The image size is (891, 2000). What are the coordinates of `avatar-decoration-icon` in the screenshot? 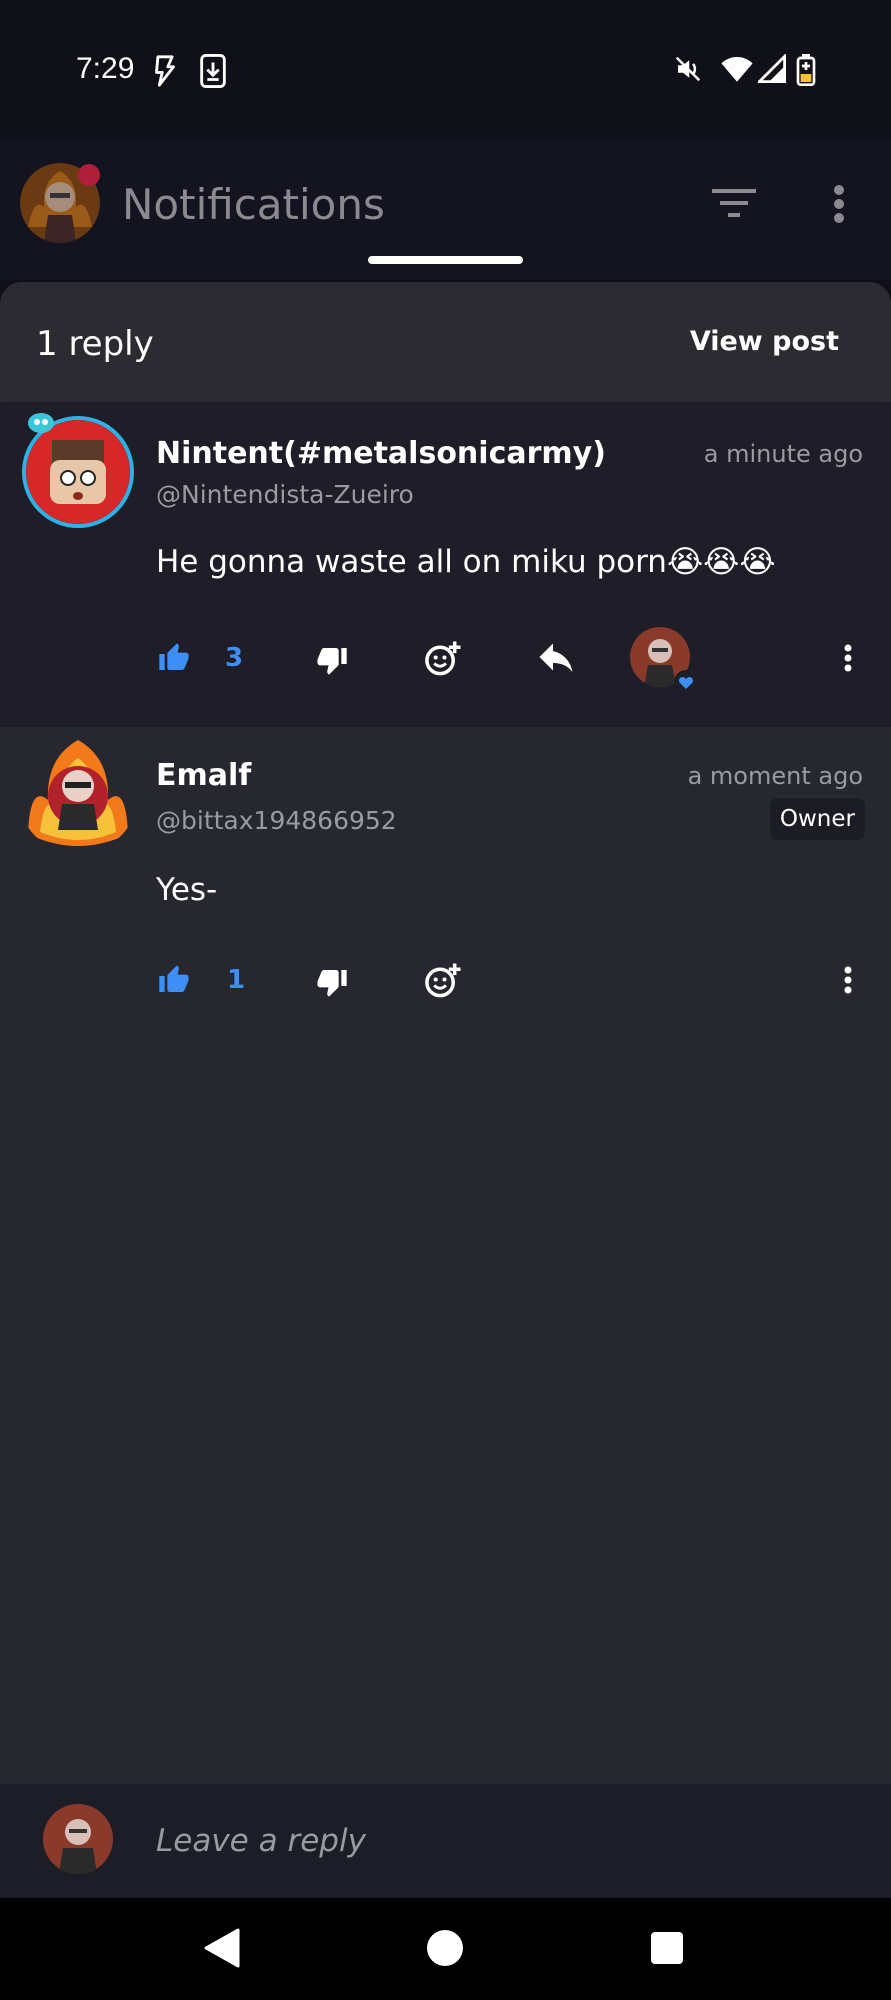 It's located at (41, 423).